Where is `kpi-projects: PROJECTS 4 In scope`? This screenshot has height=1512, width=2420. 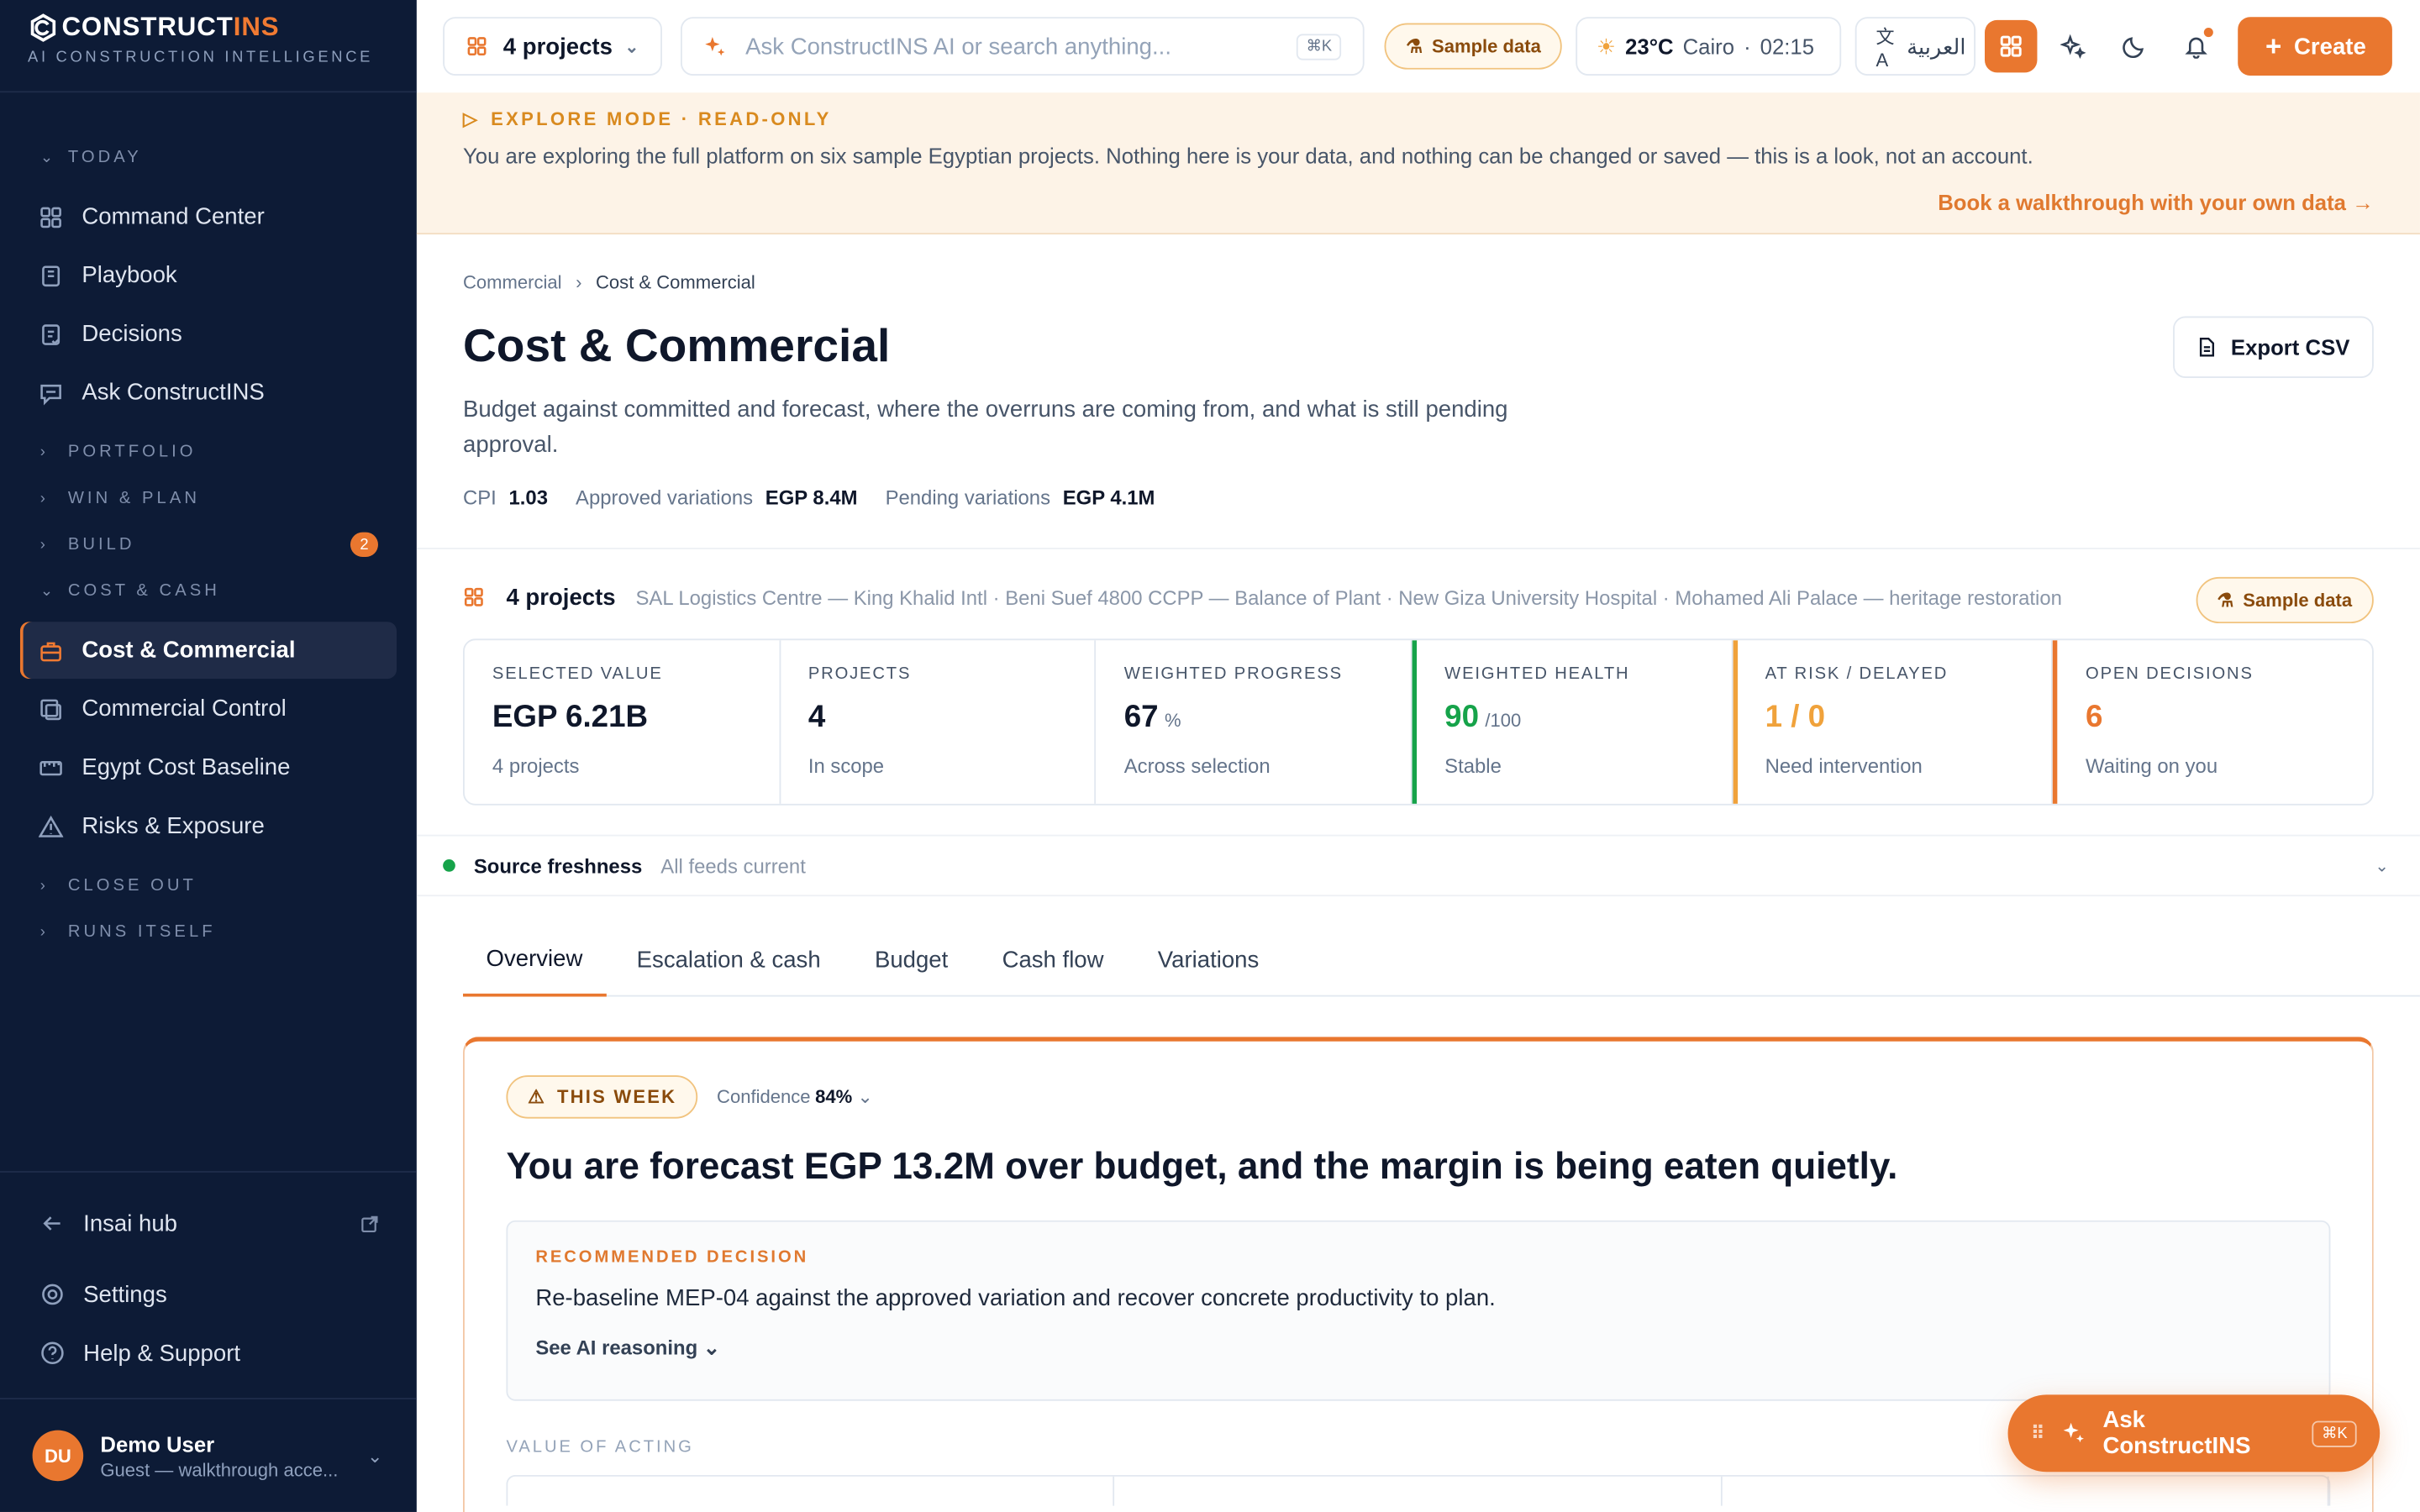 kpi-projects: PROJECTS 4 In scope is located at coordinates (939, 722).